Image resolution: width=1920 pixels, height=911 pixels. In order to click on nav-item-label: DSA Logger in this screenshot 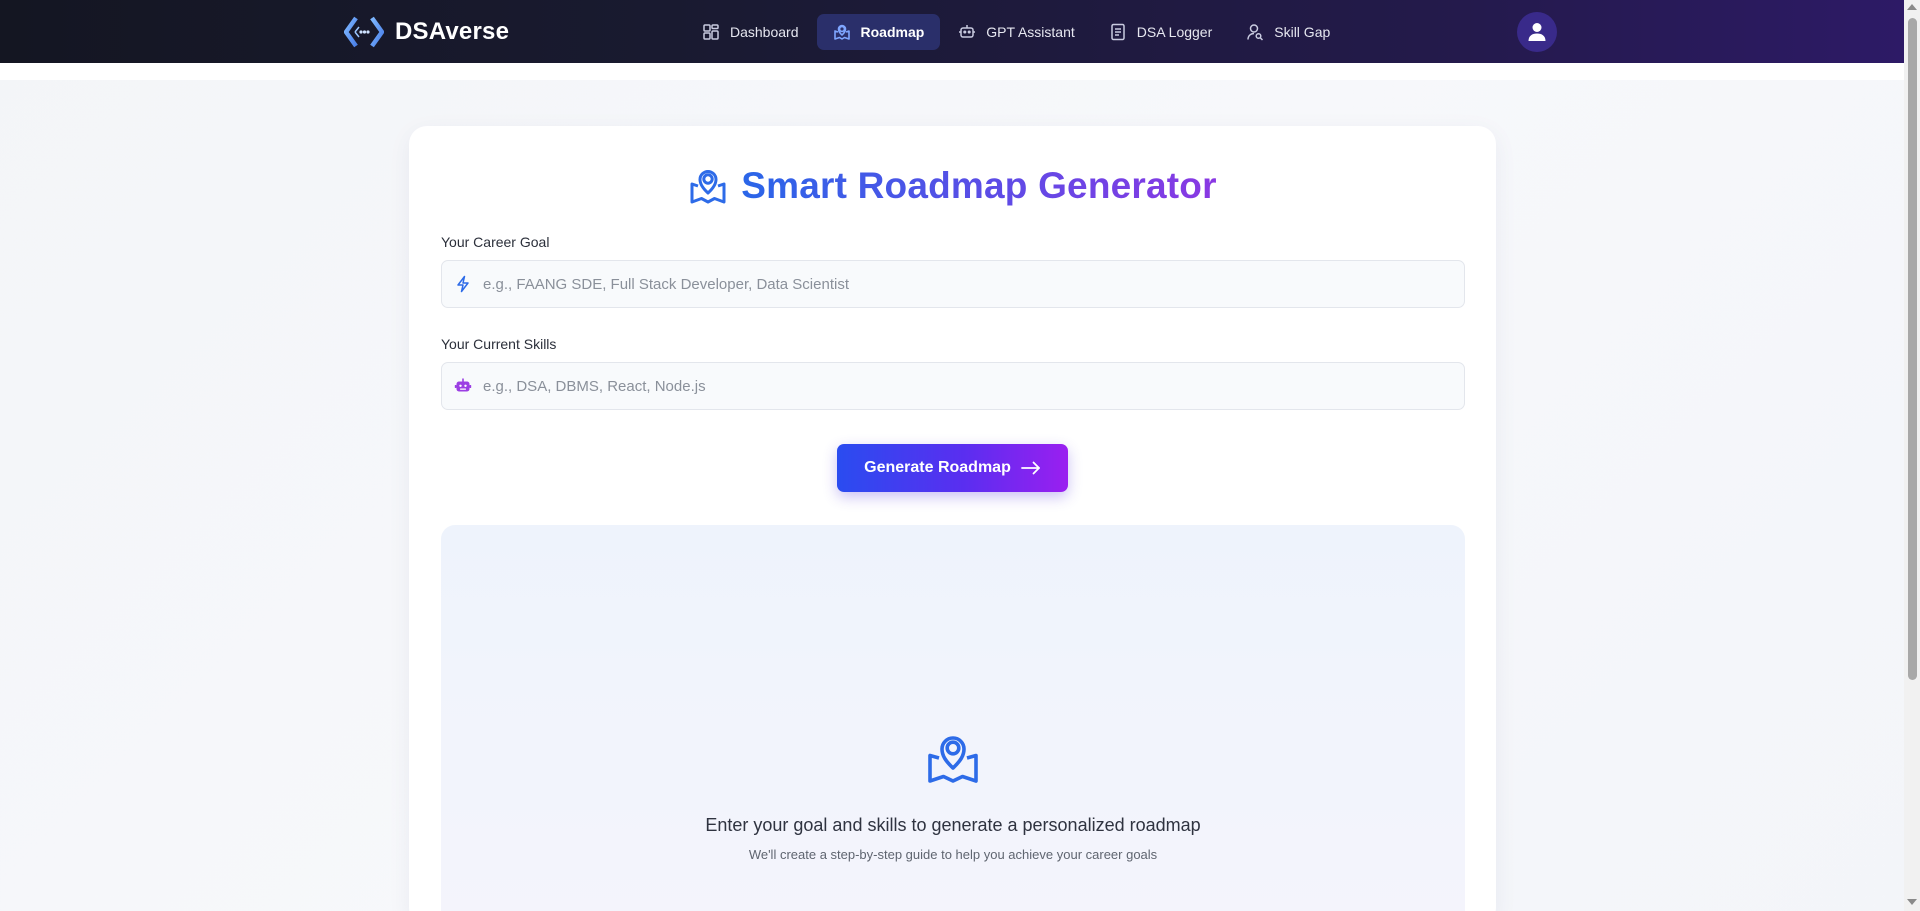, I will do `click(1174, 32)`.